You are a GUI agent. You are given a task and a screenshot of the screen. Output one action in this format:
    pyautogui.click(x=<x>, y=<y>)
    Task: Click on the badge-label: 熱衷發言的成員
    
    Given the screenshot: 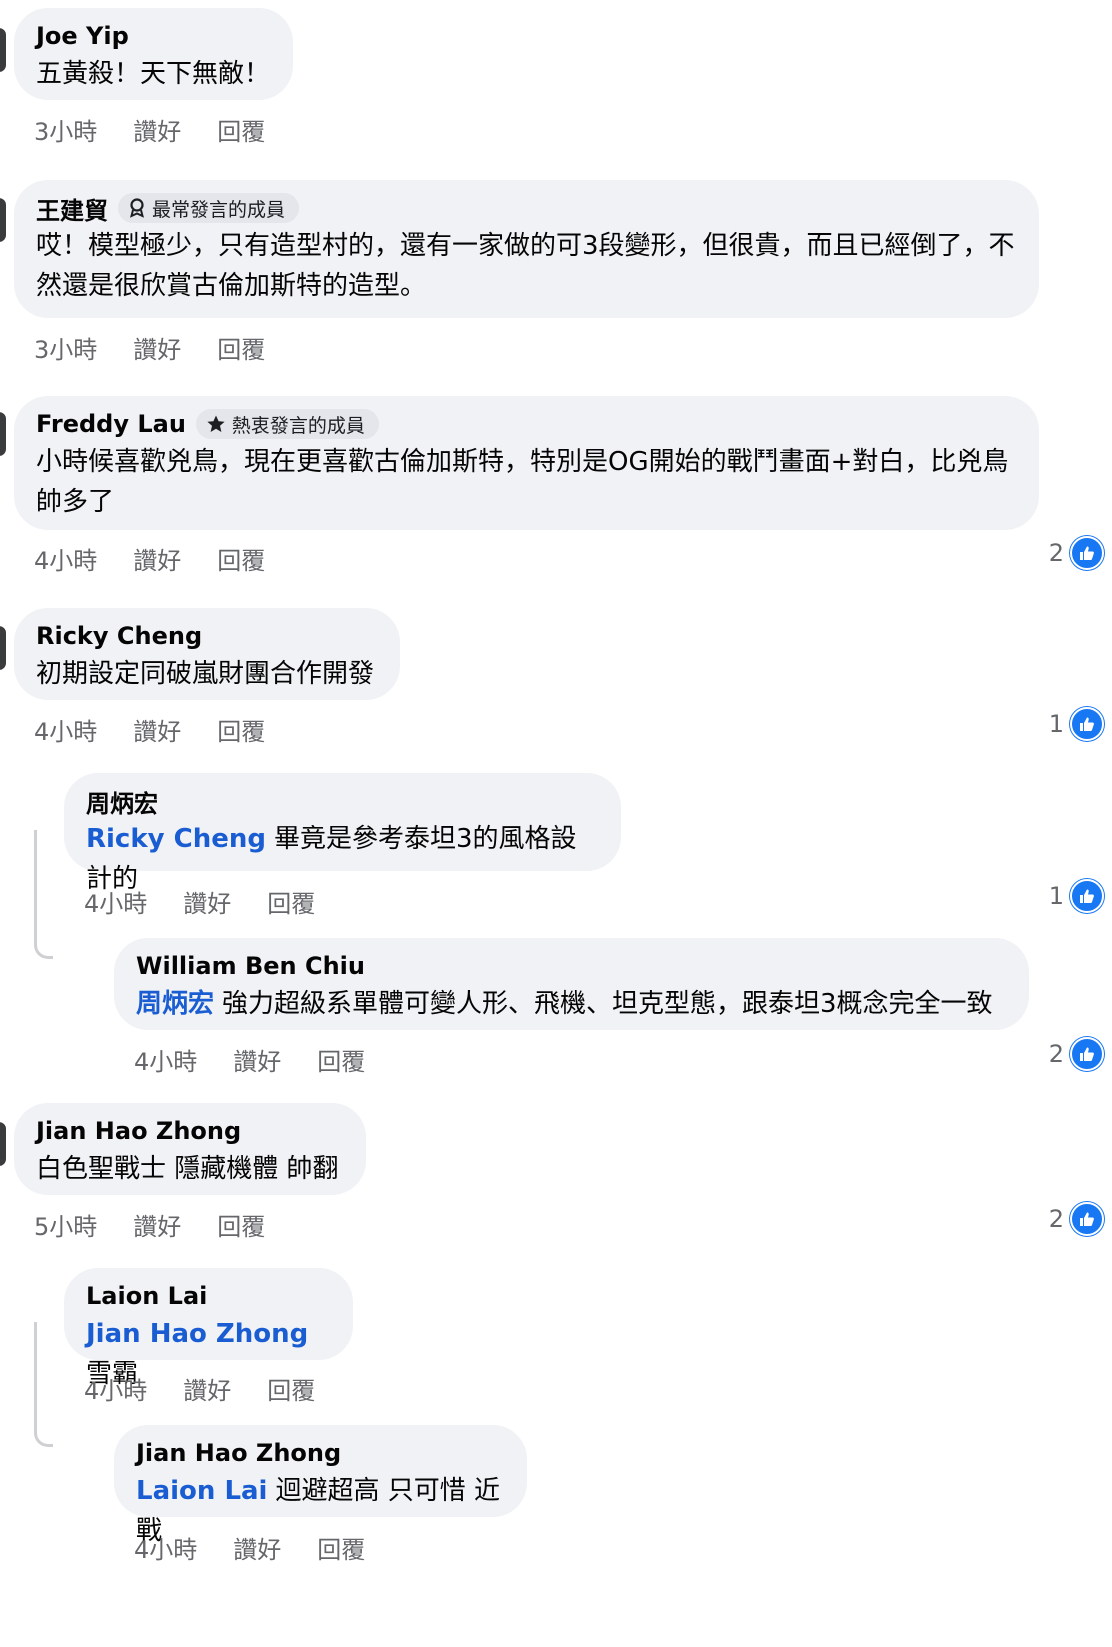 What is the action you would take?
    pyautogui.click(x=298, y=425)
    